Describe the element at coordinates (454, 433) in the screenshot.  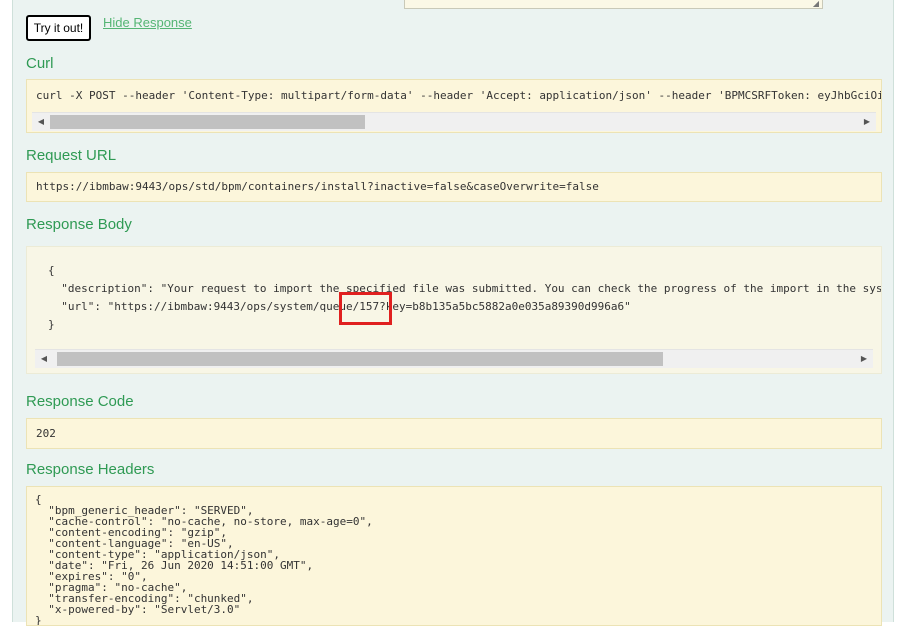
I see `response-code-box: 202` at that location.